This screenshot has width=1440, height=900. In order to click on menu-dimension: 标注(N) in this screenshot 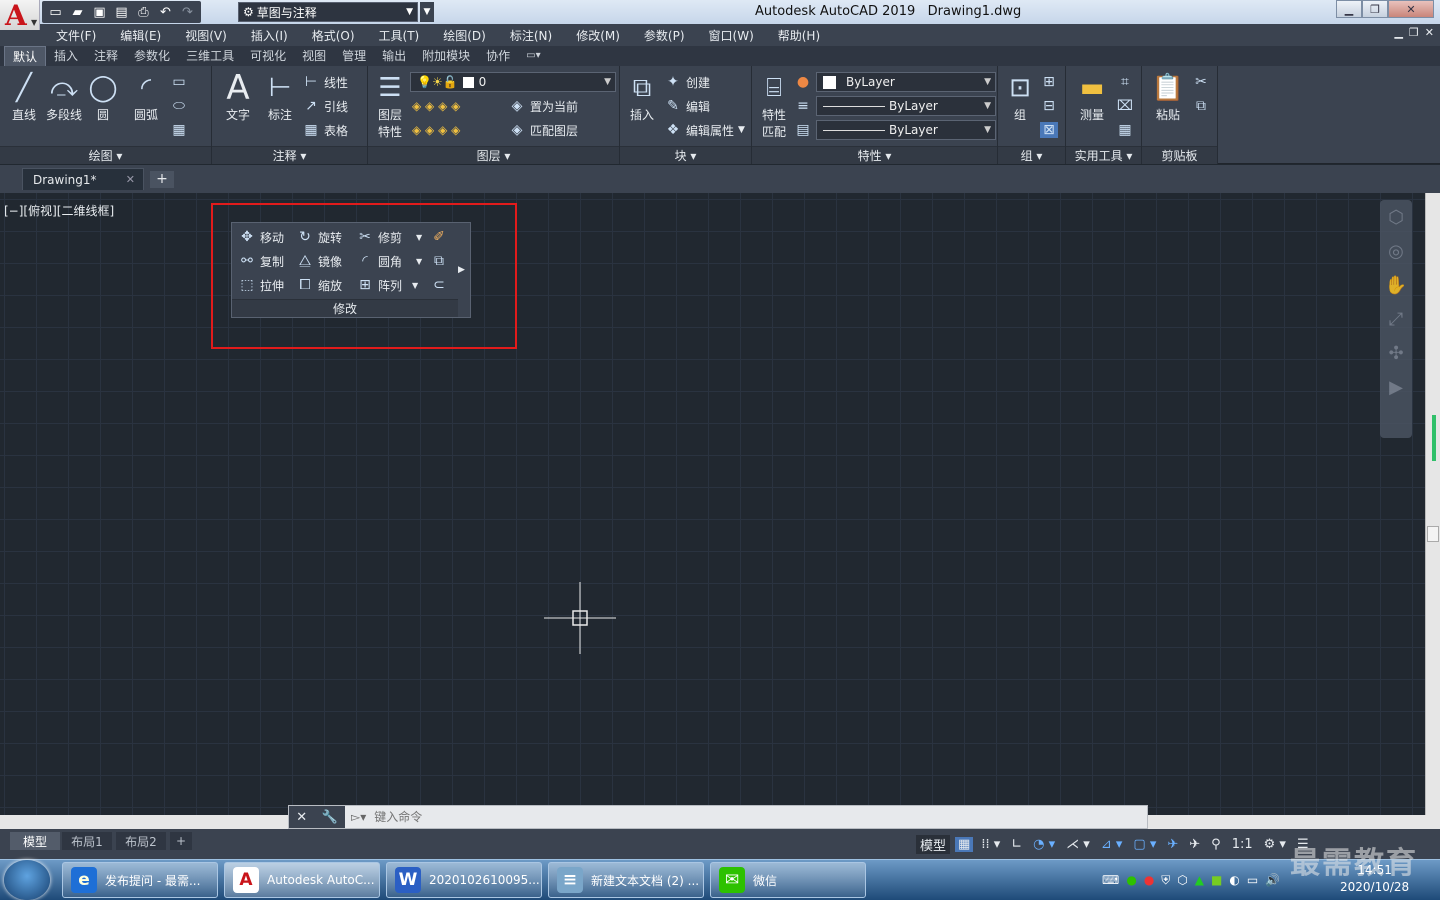, I will do `click(531, 35)`.